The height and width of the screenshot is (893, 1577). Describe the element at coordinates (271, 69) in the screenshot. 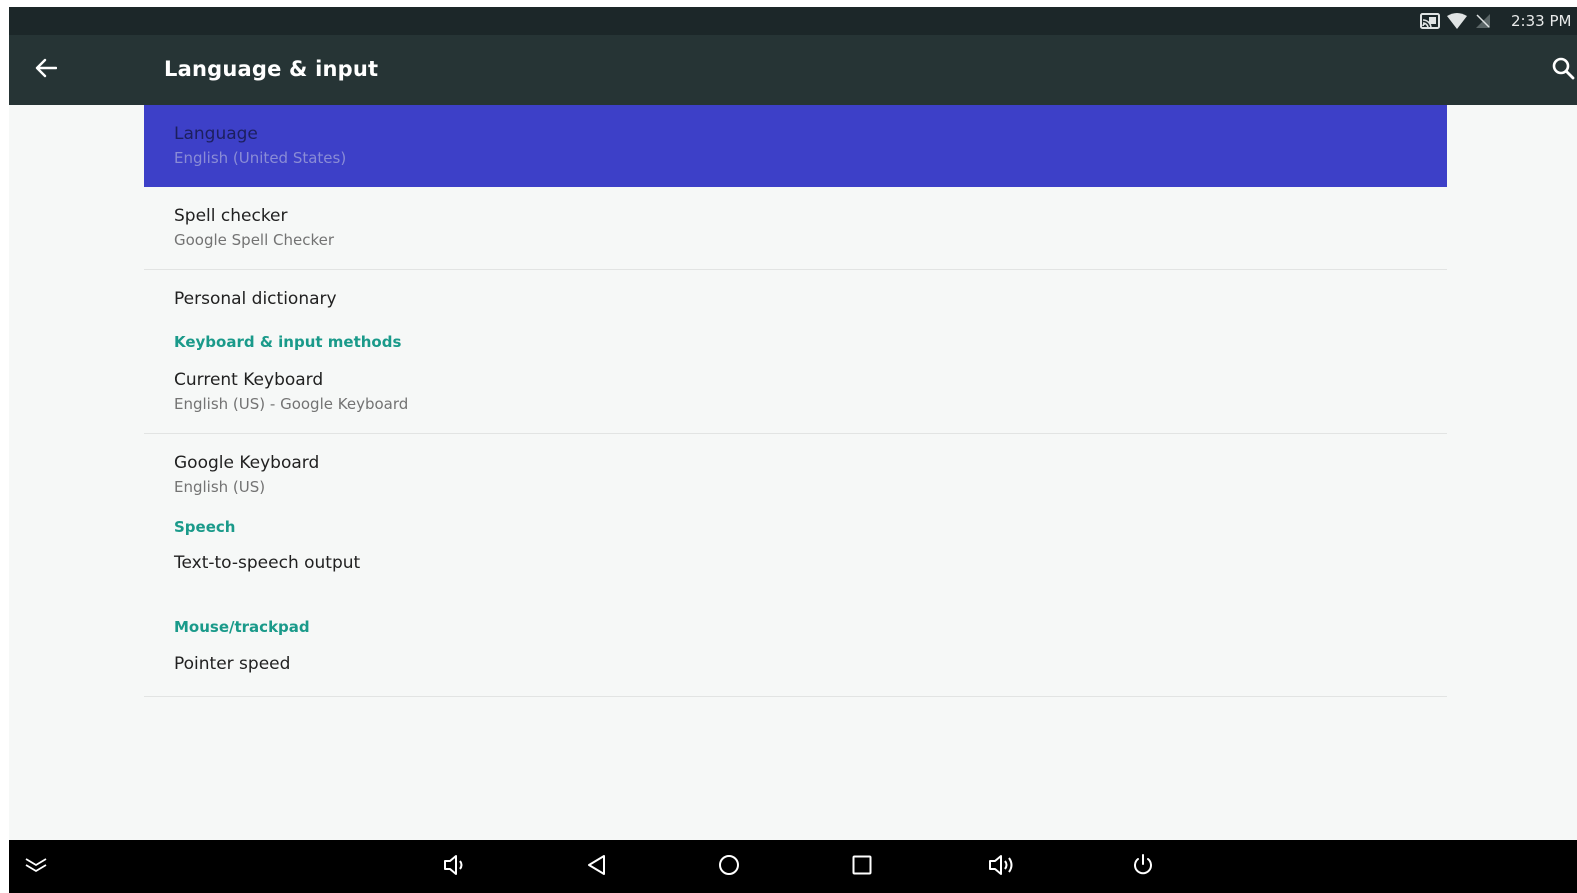

I see `page-title: Language & input` at that location.